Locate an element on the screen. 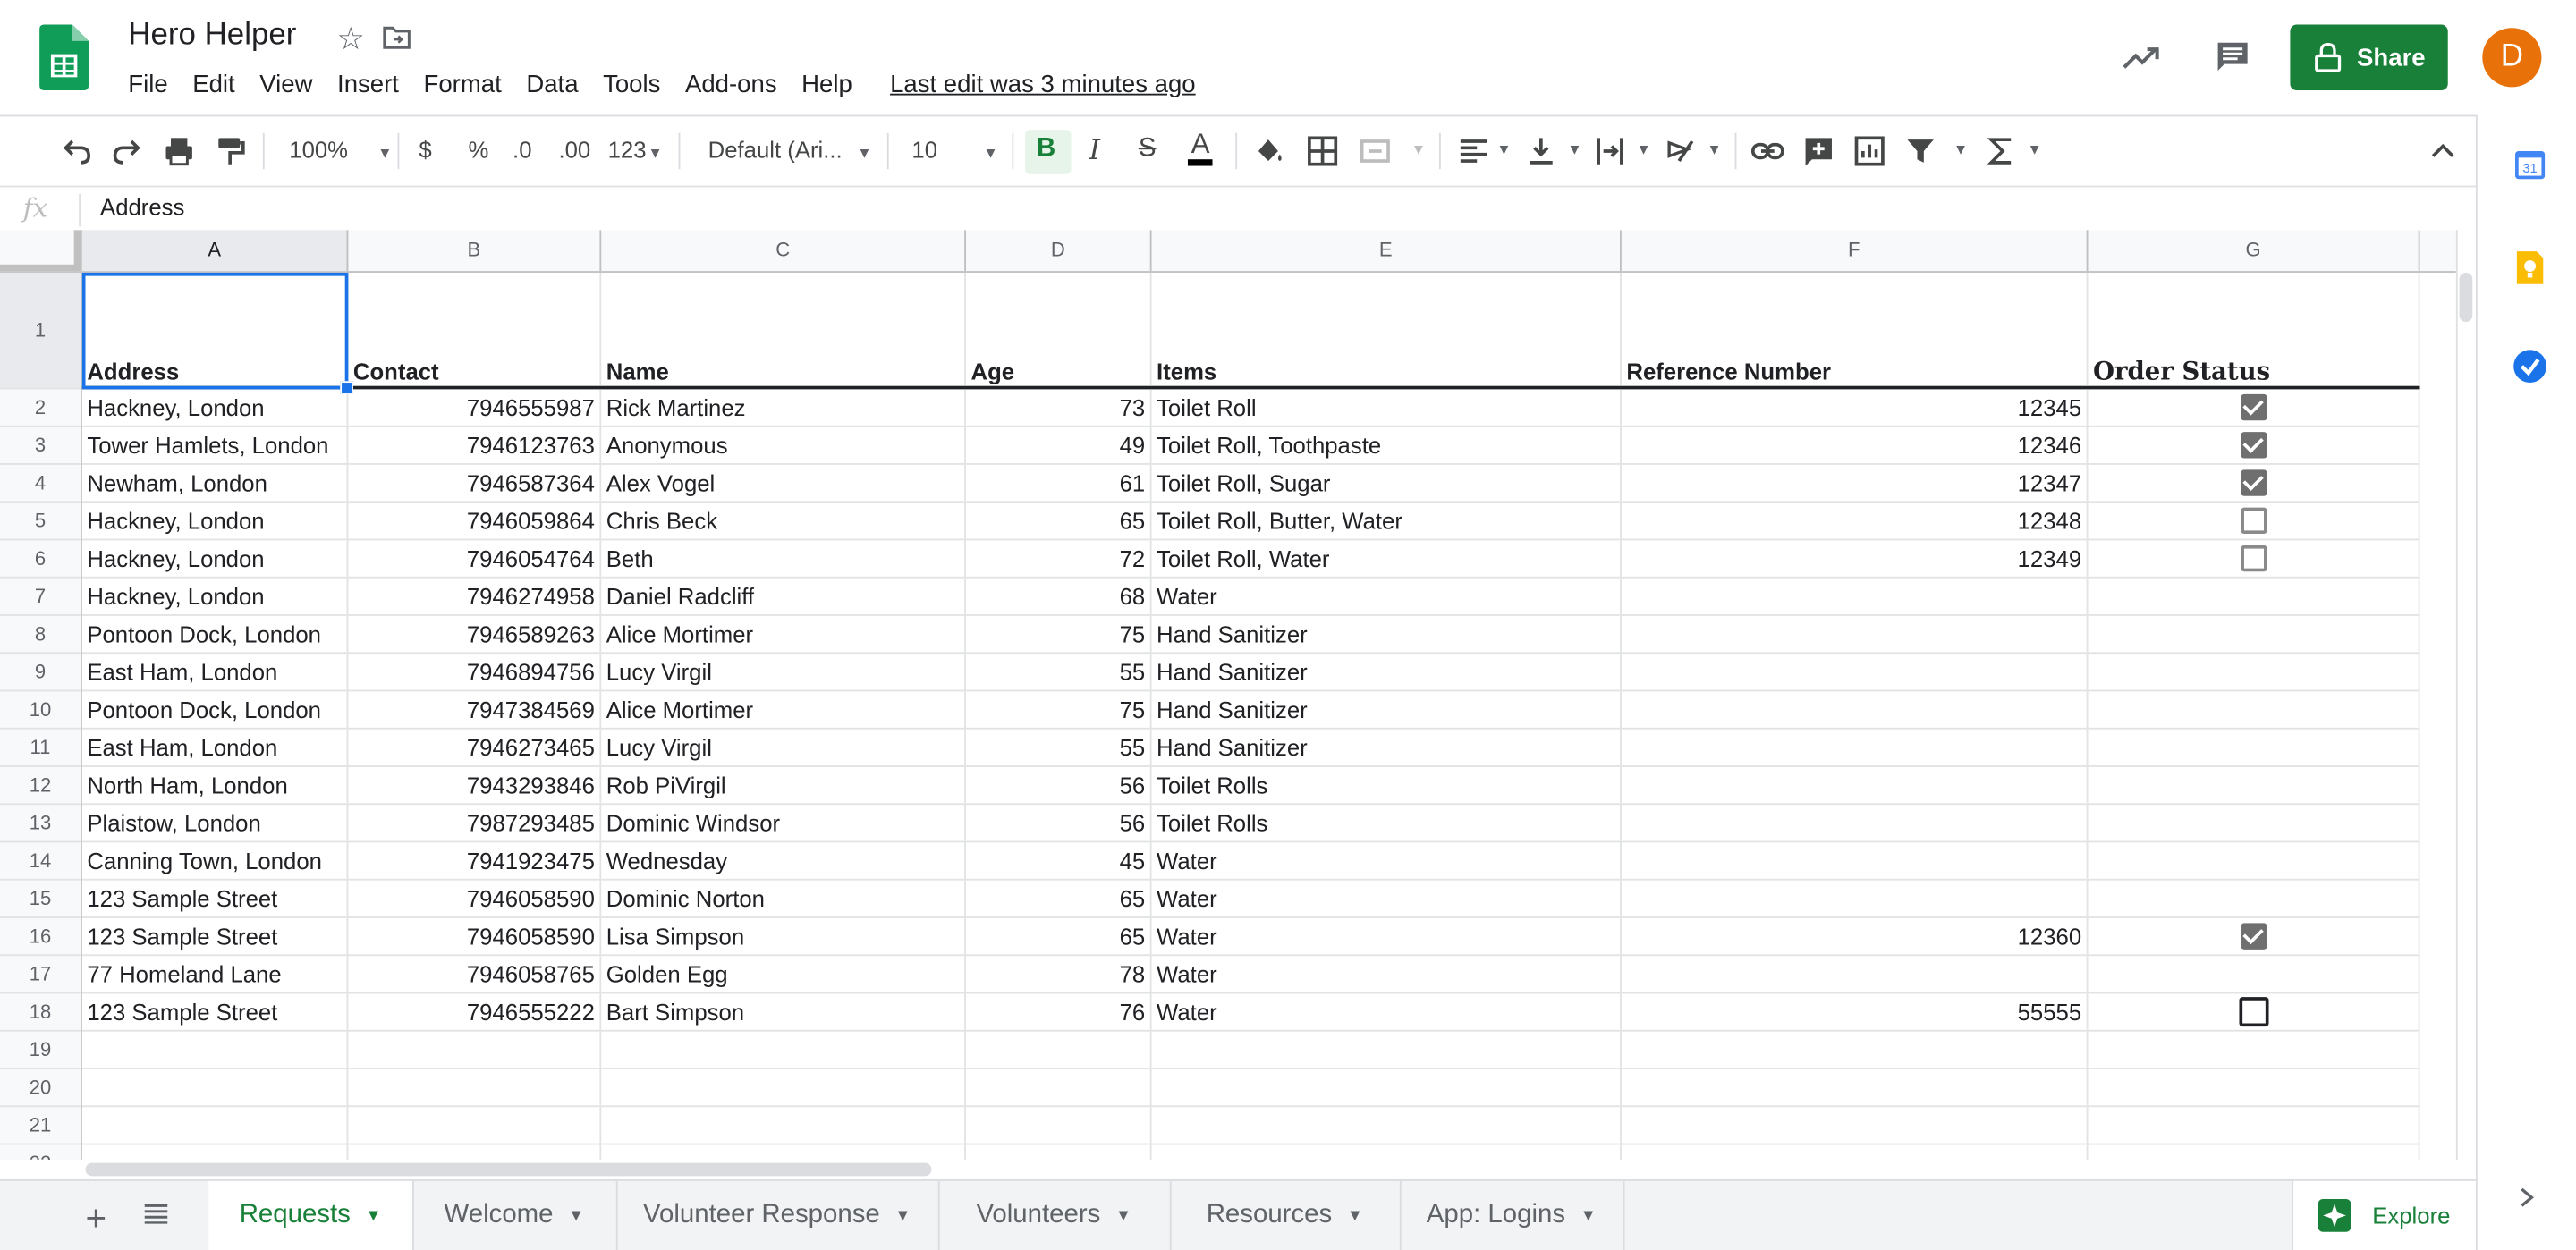  cell-address: Newham, London is located at coordinates (215, 483).